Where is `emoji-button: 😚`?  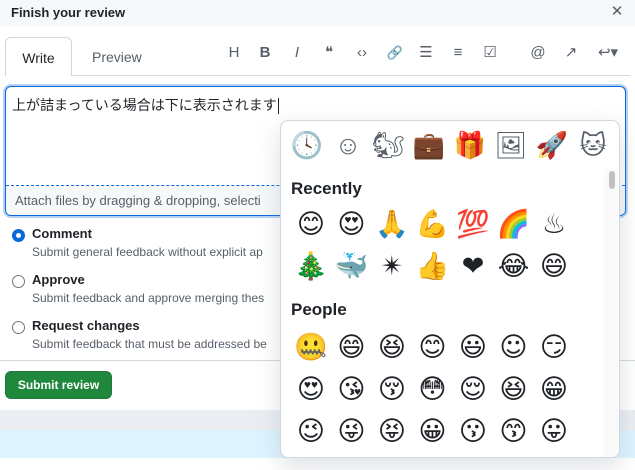 emoji-button: 😚 is located at coordinates (392, 390).